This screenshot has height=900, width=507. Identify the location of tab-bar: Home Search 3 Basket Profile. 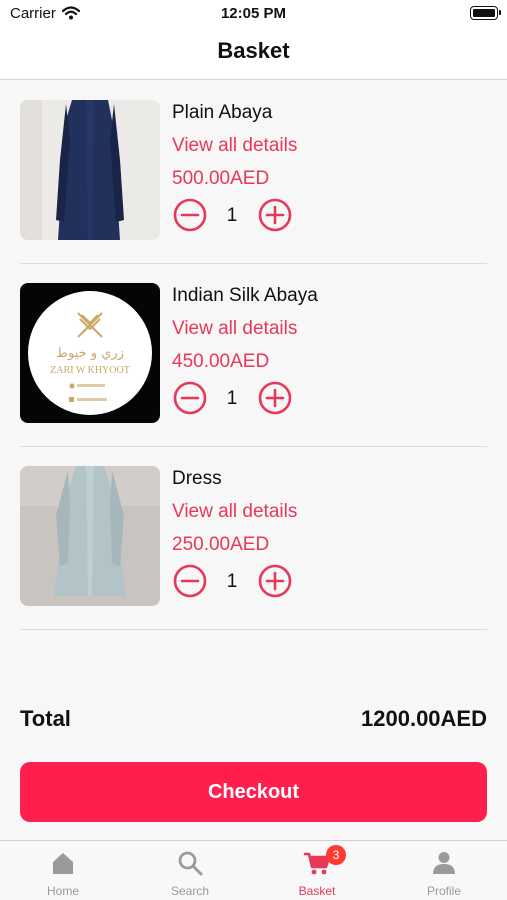
(253, 870).